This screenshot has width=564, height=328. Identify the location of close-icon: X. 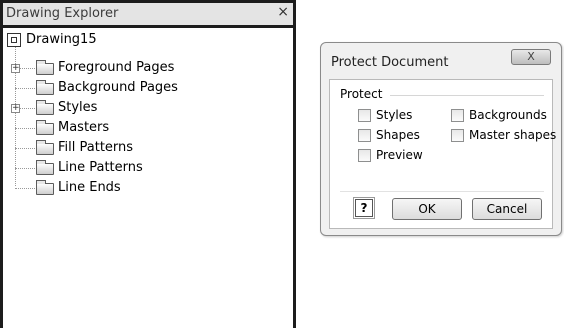
(531, 56).